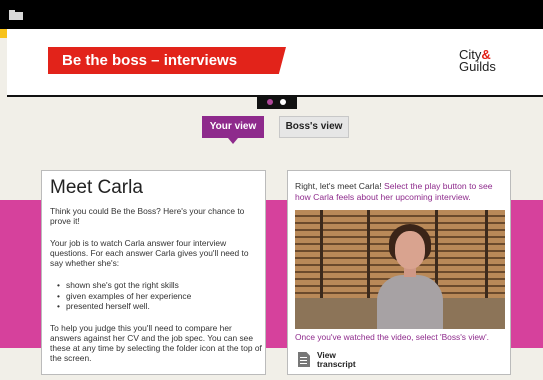 This screenshot has width=543, height=380. What do you see at coordinates (150, 60) in the screenshot?
I see `page-title: Be the boss – interviews` at bounding box center [150, 60].